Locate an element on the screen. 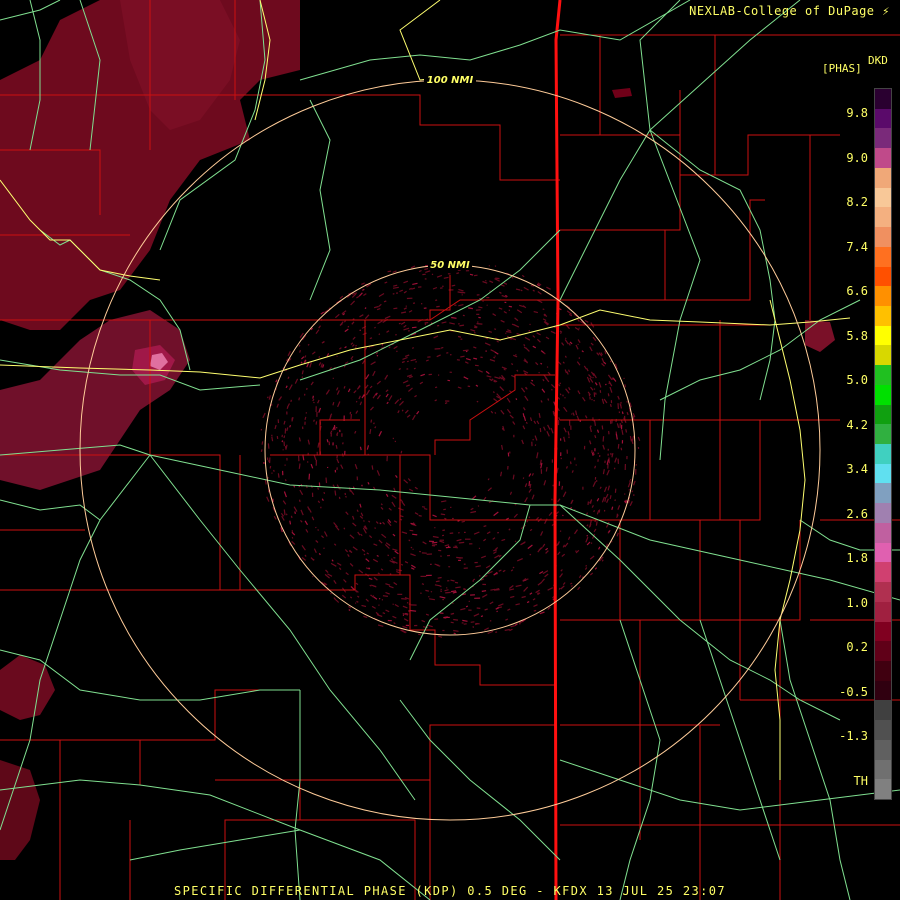 The height and width of the screenshot is (900, 900). legend-tick-label: 9.0 is located at coordinates (857, 157).